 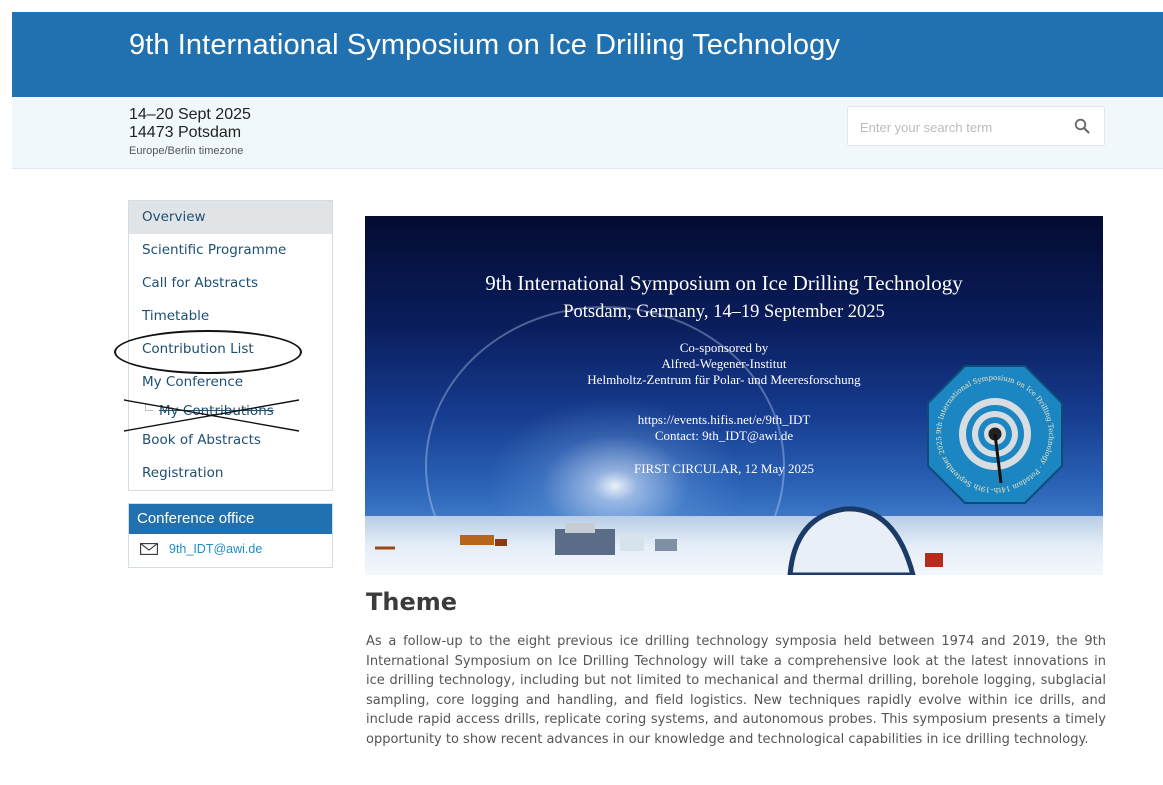 I want to click on search-box, so click(x=976, y=126).